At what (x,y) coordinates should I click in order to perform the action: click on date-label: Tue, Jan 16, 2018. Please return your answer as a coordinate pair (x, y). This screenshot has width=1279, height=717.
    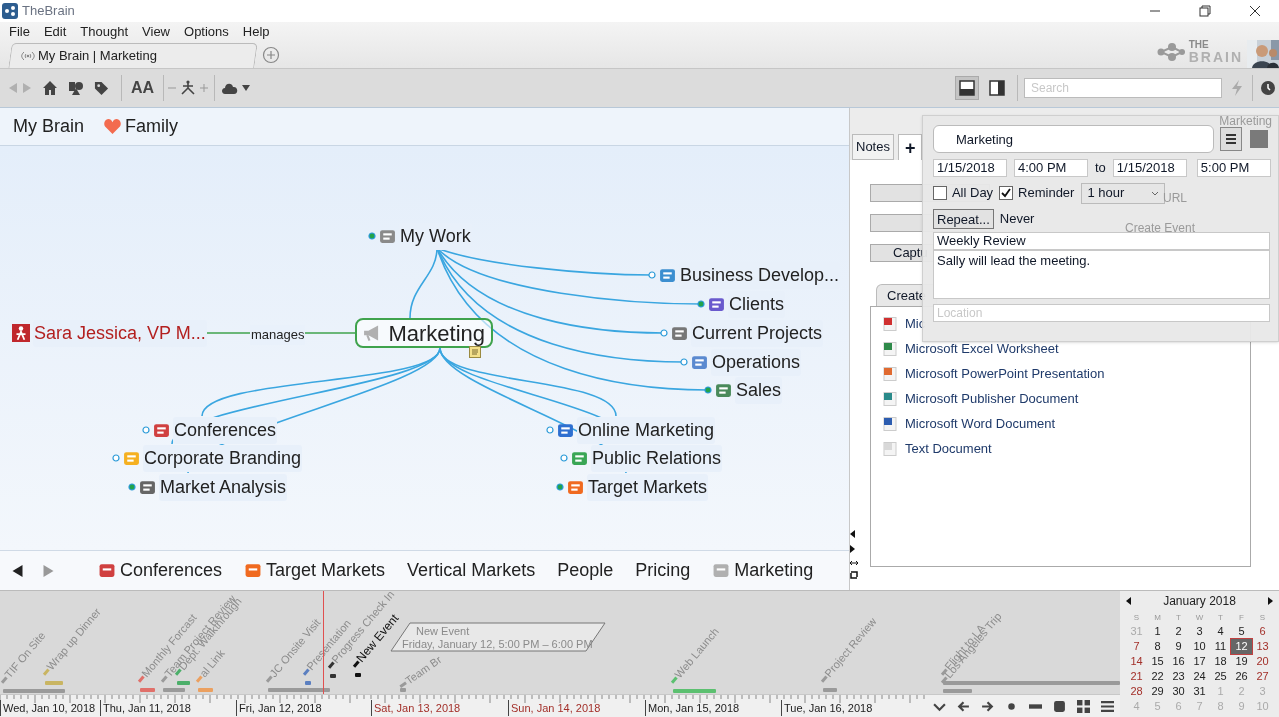
    Looking at the image, I should click on (827, 707).